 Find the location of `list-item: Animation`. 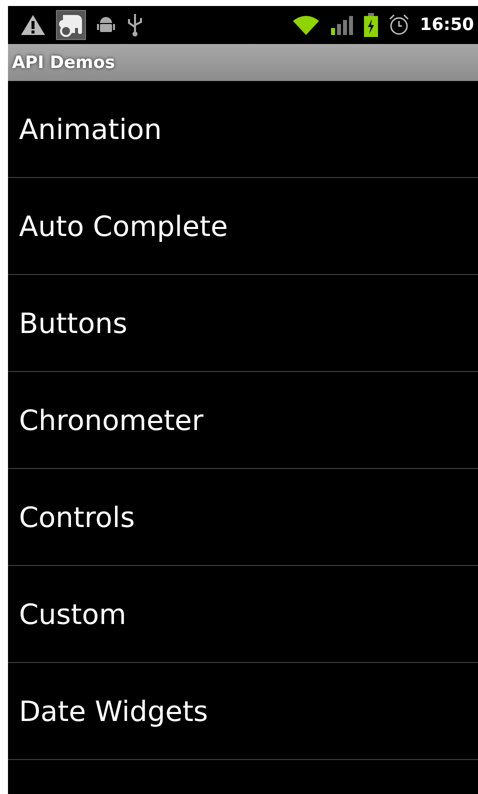

list-item: Animation is located at coordinates (243, 129).